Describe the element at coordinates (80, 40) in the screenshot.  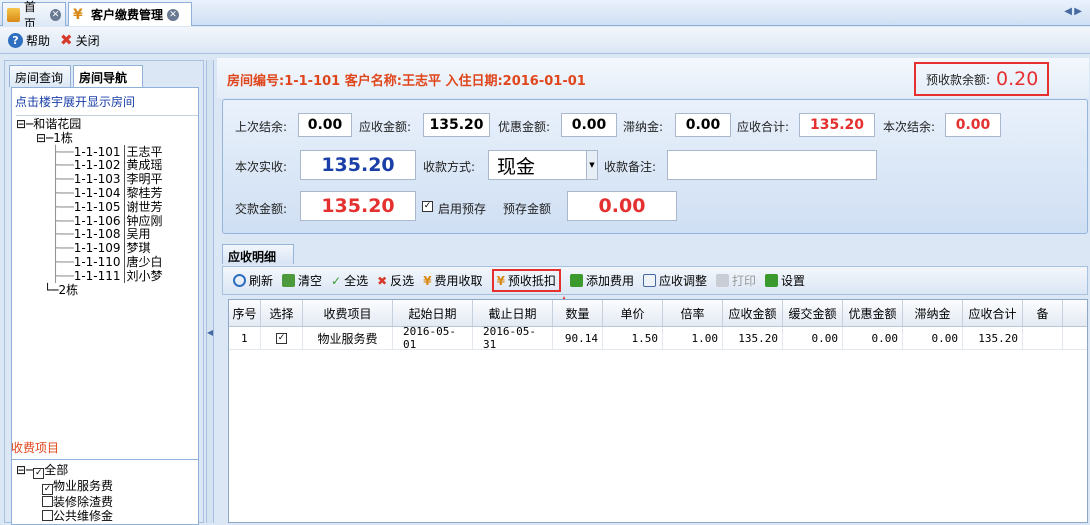
I see `close-button: ✖ 关闭` at that location.